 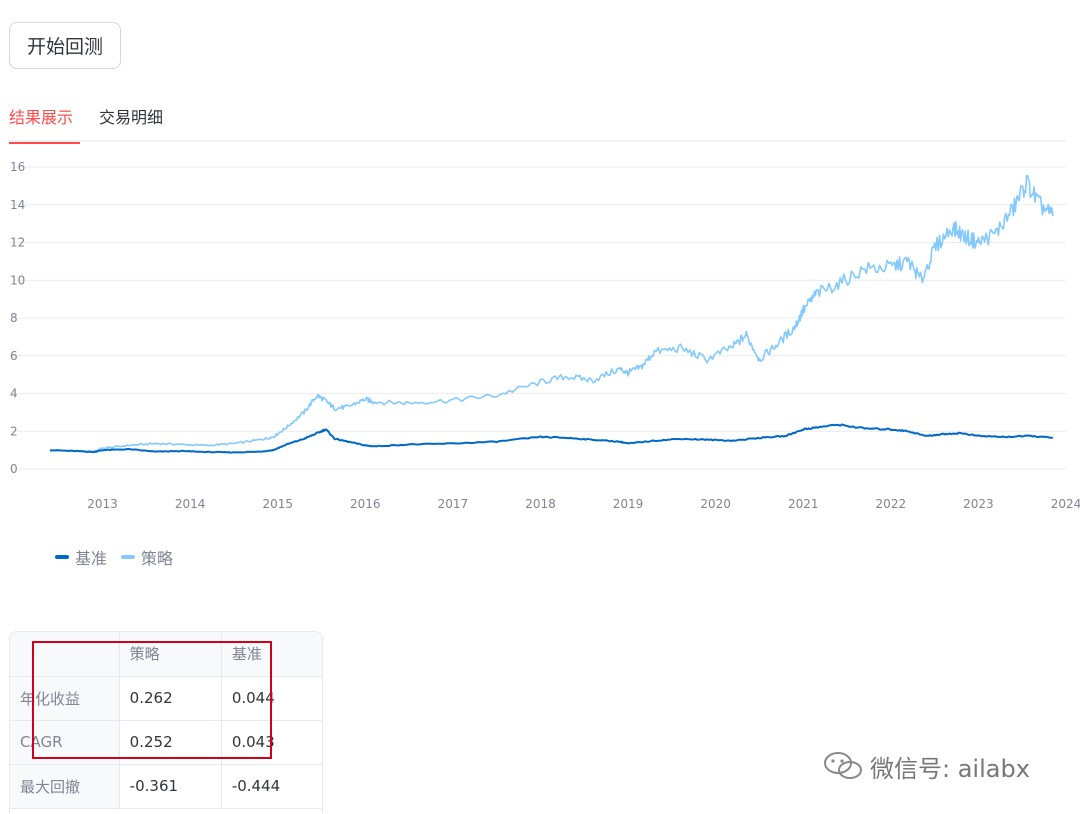 I want to click on legend-item-strategy: 策略, so click(x=147, y=557).